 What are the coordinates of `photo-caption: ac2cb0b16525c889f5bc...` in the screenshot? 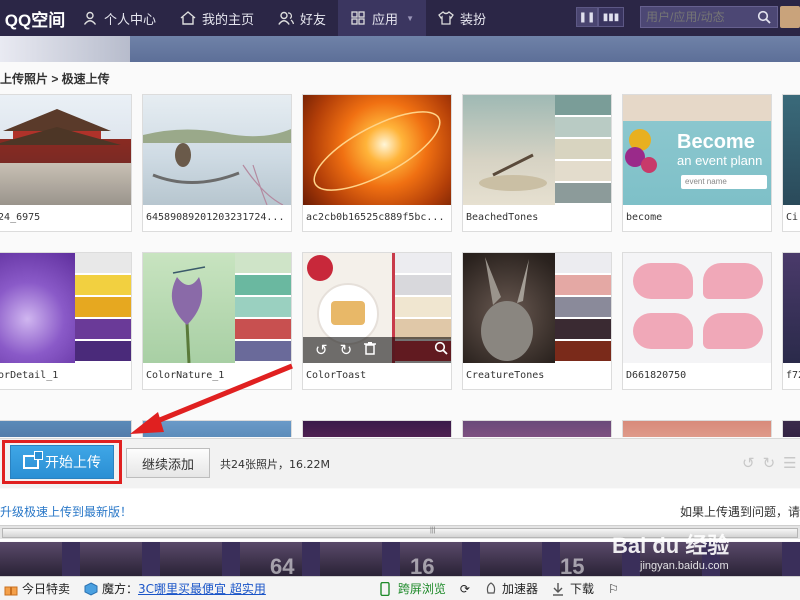 It's located at (375, 217).